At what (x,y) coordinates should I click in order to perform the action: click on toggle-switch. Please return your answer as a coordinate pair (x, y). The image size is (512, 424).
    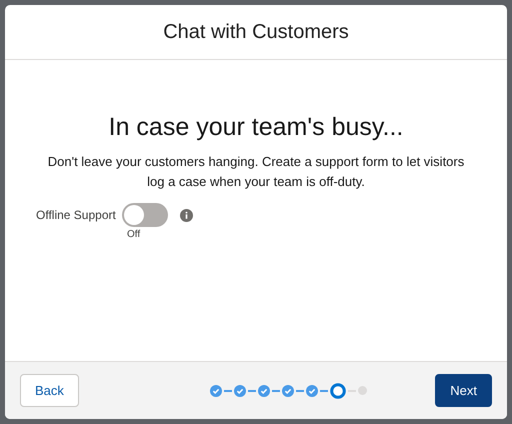
    Looking at the image, I should click on (145, 215).